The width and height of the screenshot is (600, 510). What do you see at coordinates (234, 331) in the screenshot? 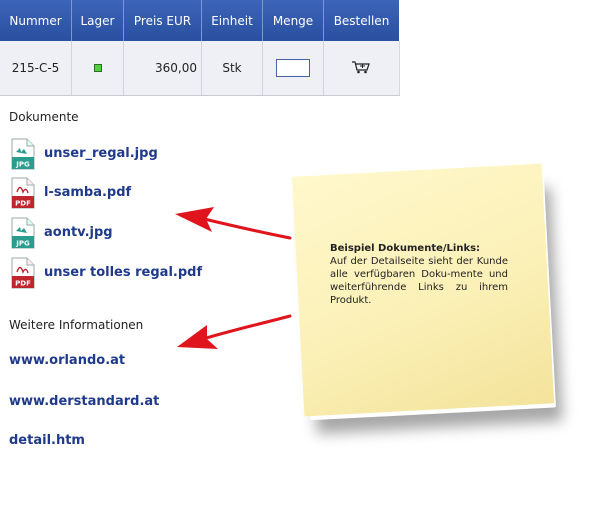
I see `arrow-to-links` at bounding box center [234, 331].